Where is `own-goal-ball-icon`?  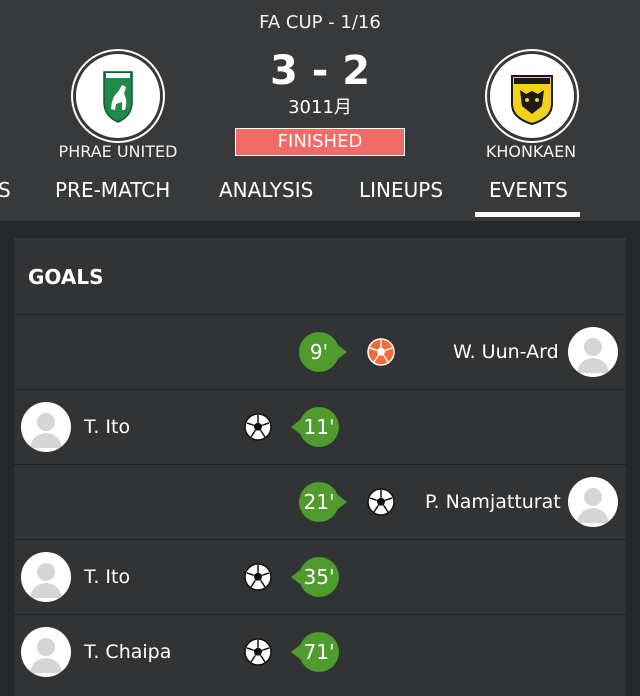 own-goal-ball-icon is located at coordinates (381, 352).